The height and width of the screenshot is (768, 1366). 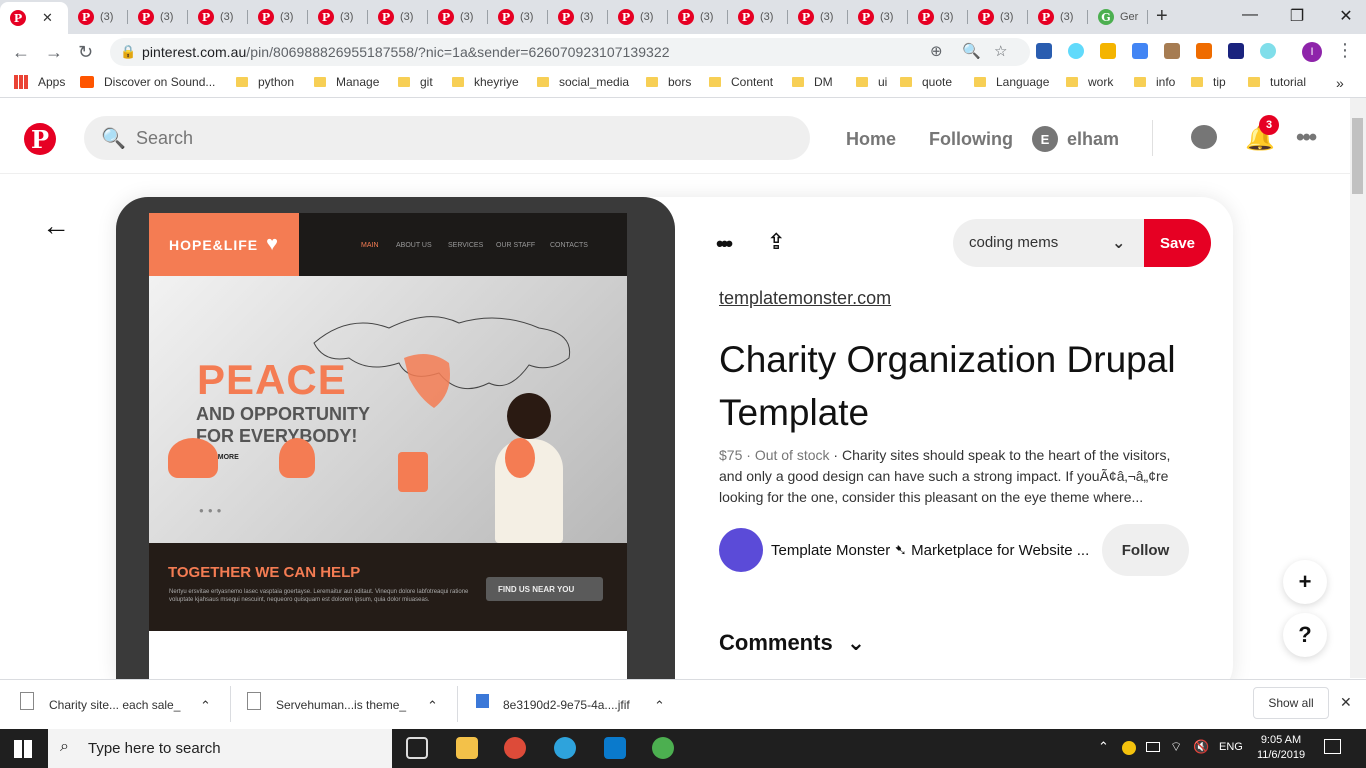 I want to click on chrome-icon, so click(x=515, y=748).